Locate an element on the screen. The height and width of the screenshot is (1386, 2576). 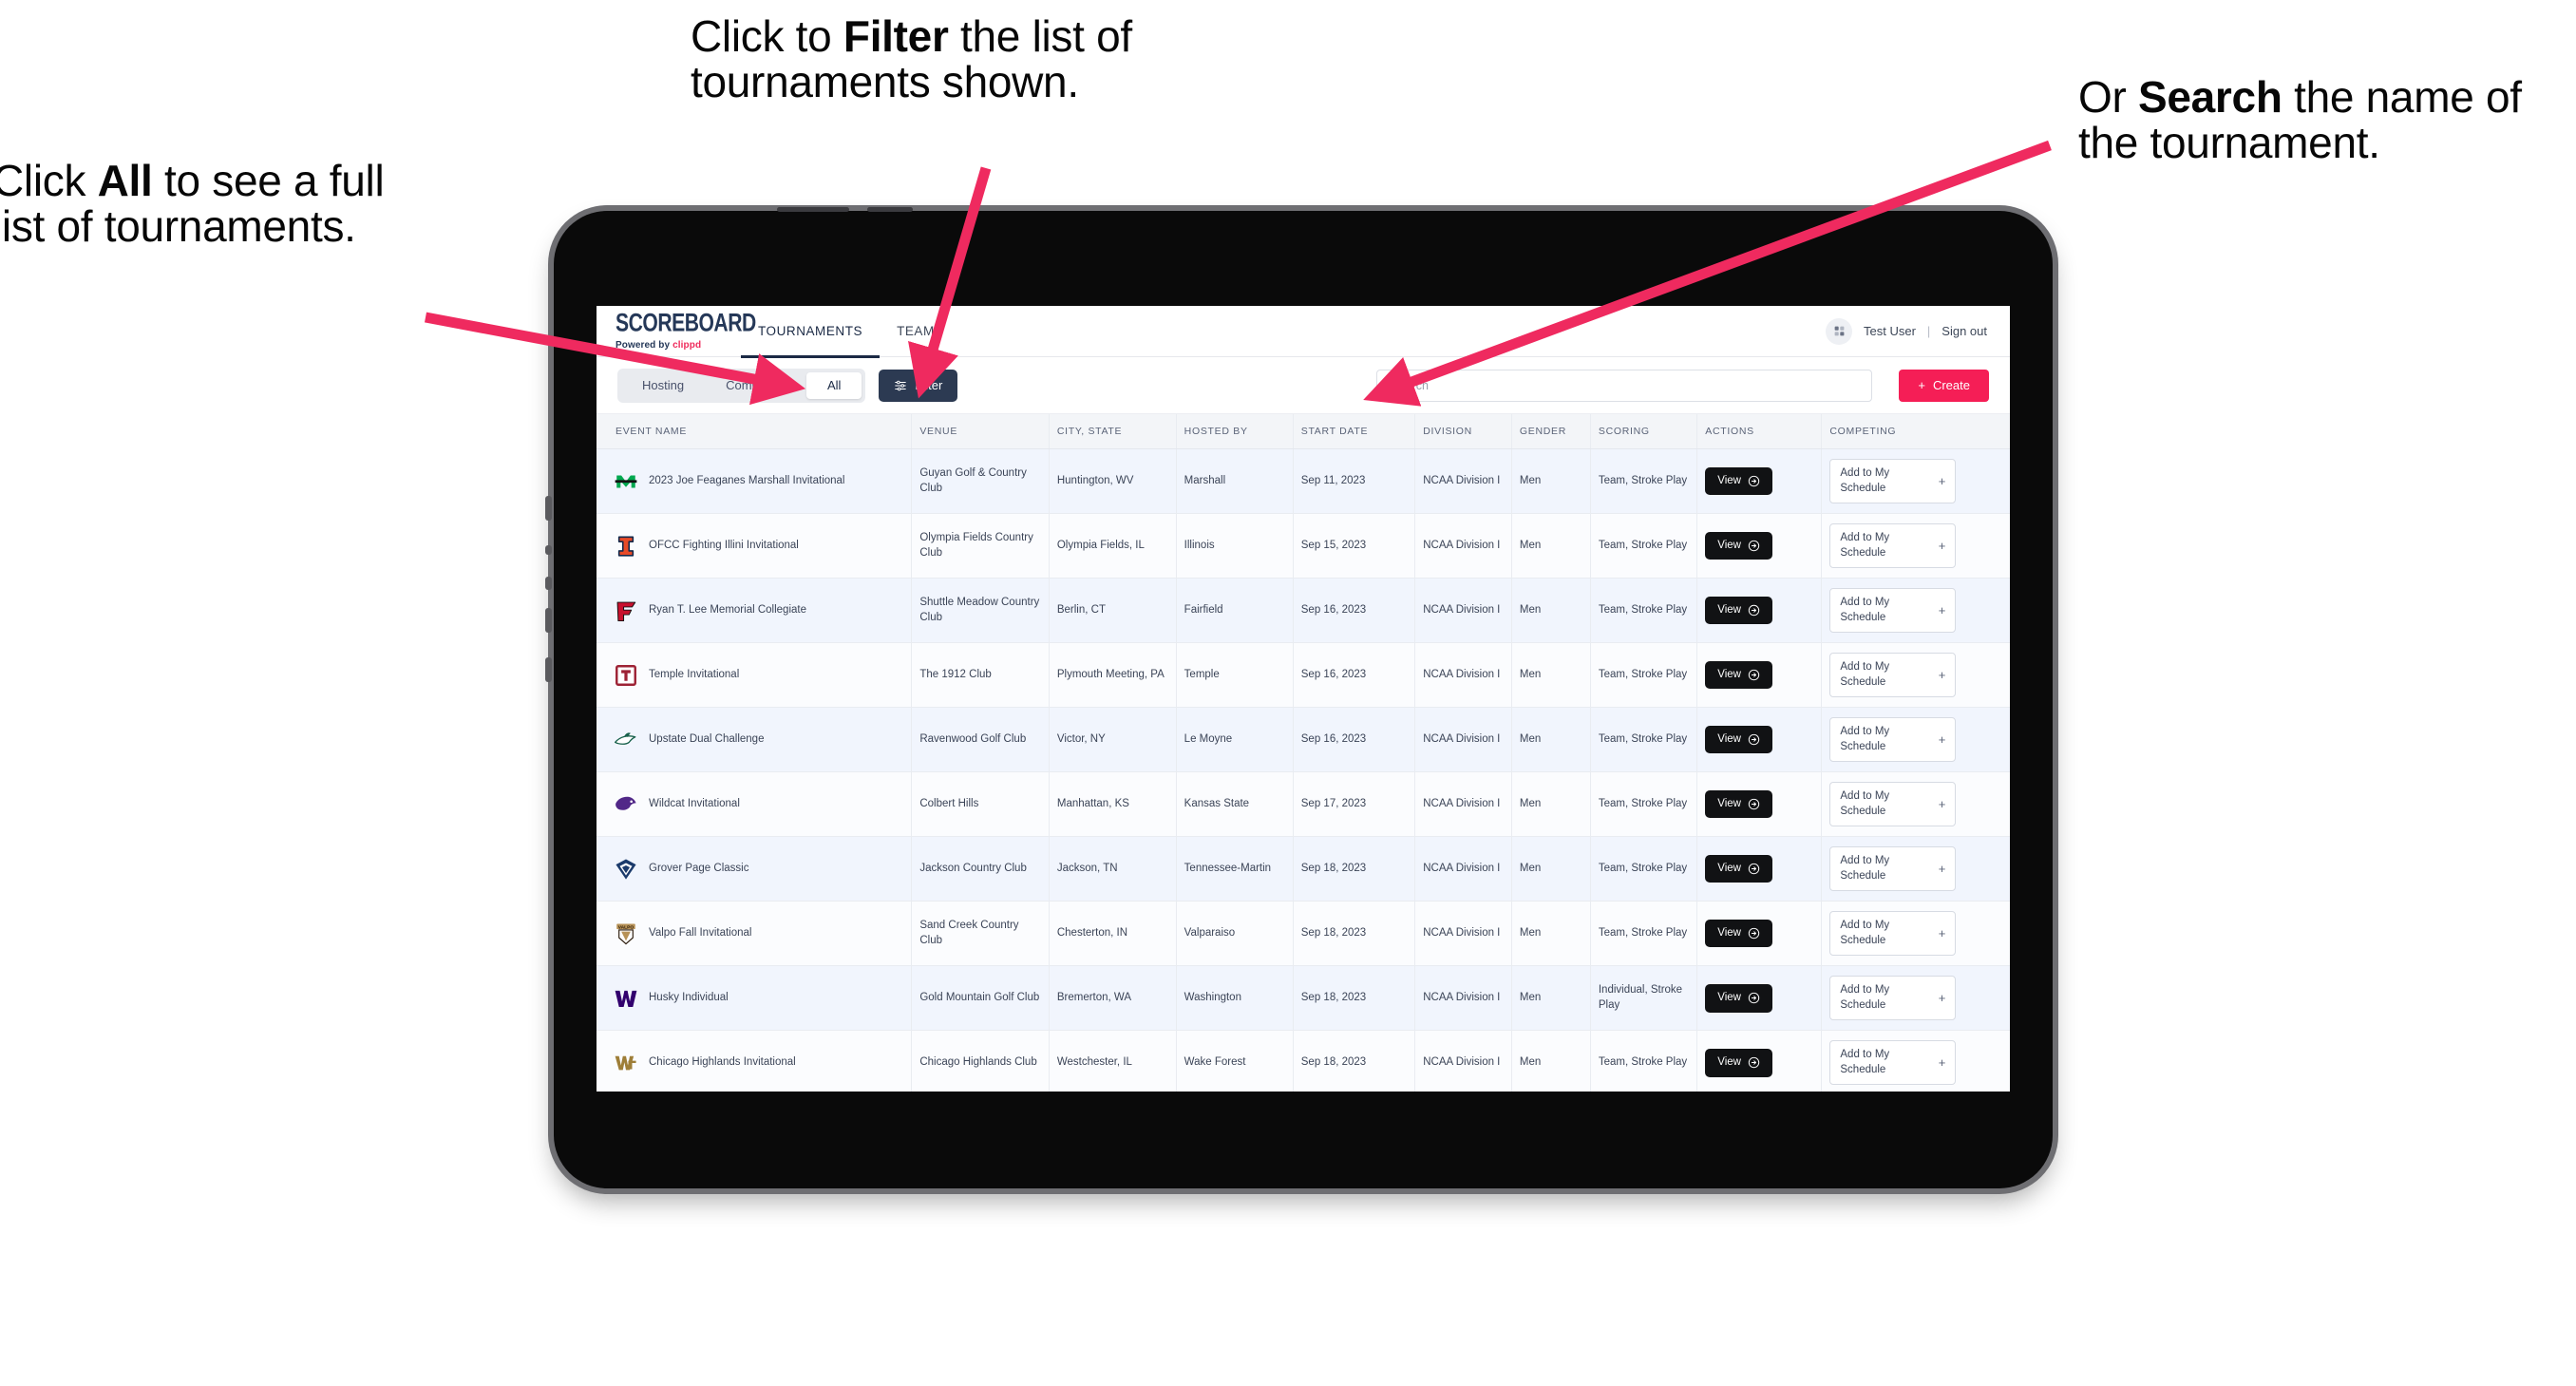
filter-button-label: Filter is located at coordinates (929, 385).